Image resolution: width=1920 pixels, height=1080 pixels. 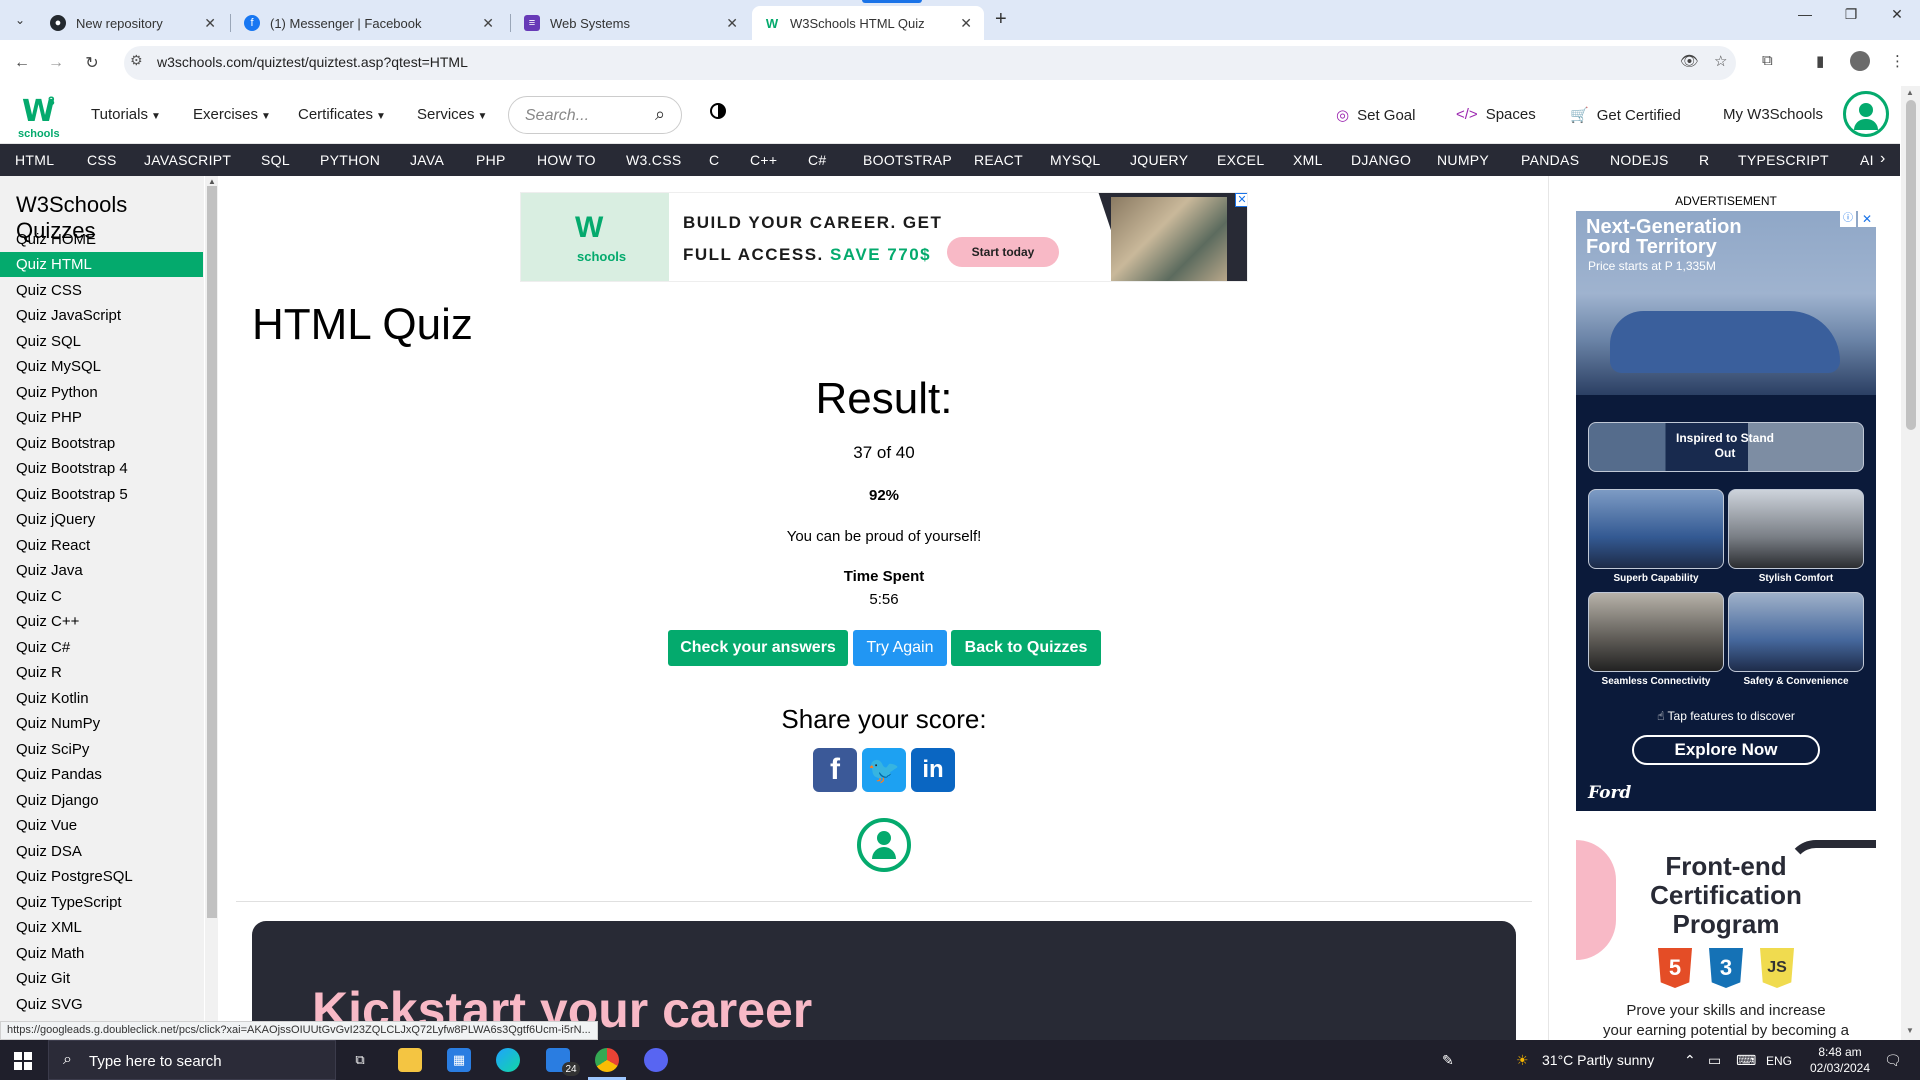 I want to click on site-info-icon: ⚙, so click(x=136, y=60).